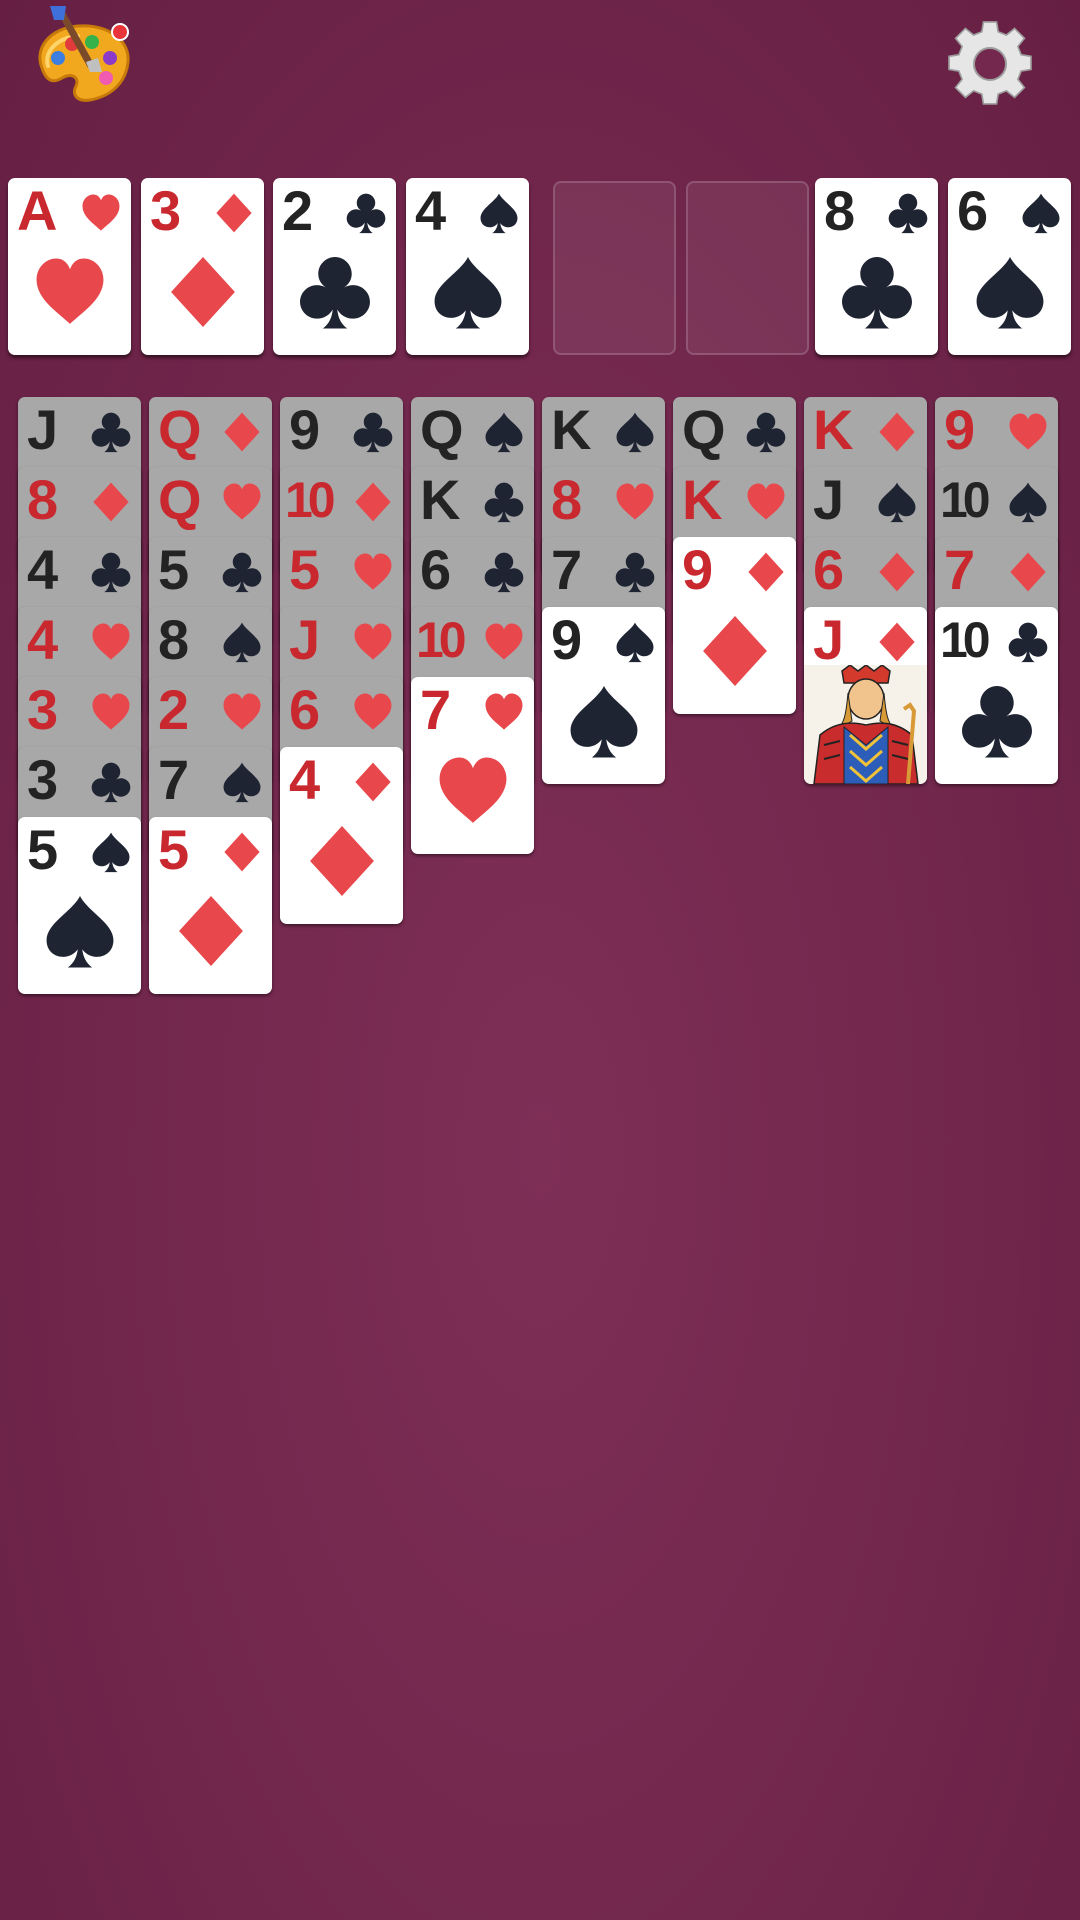  I want to click on theme-button, so click(83, 59).